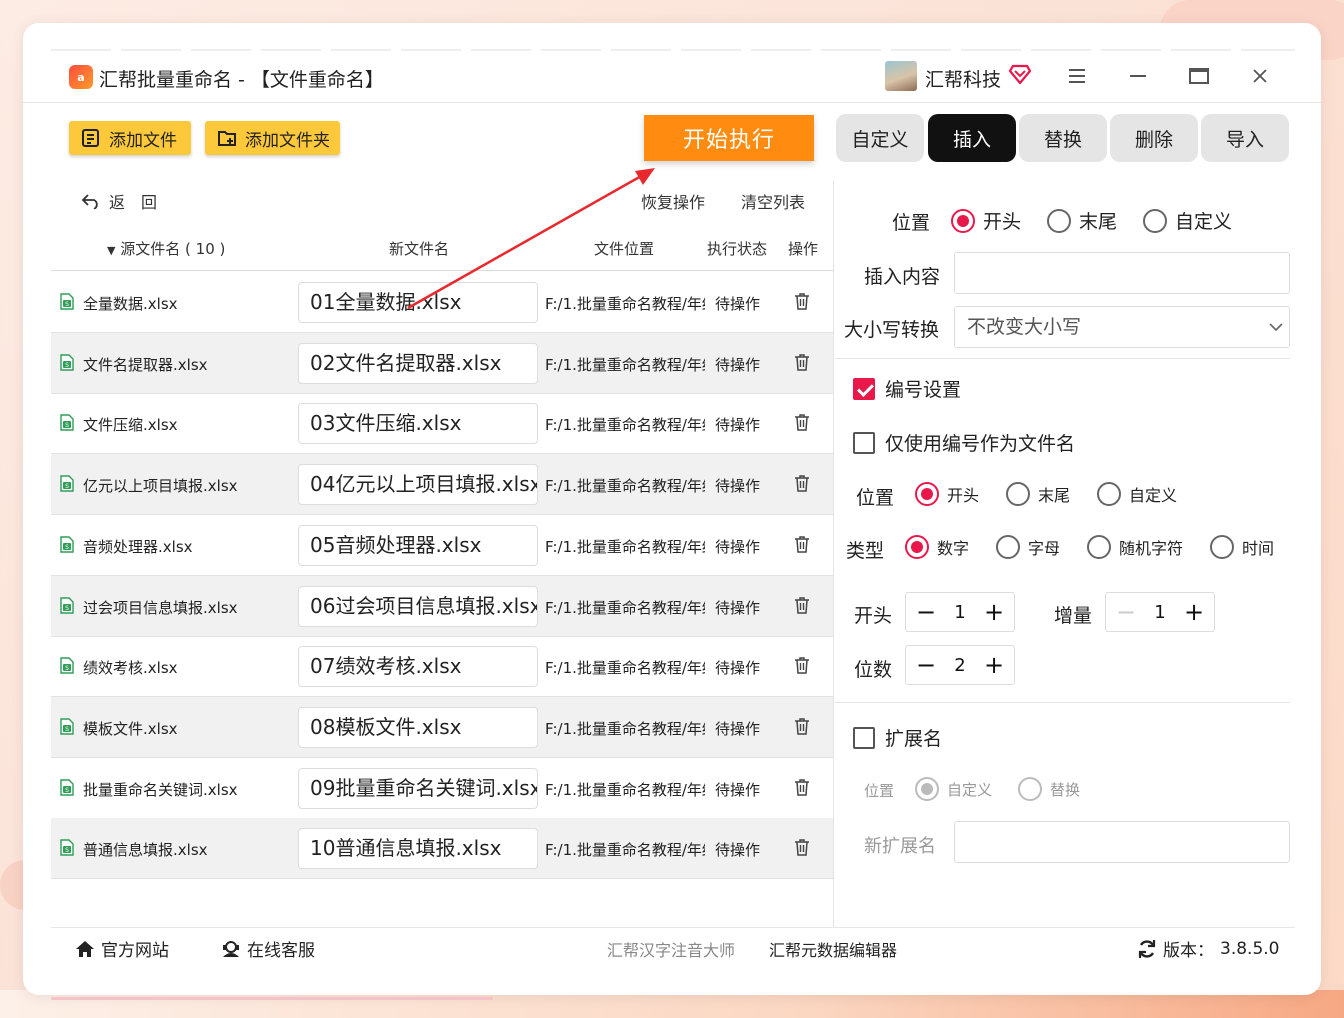 The width and height of the screenshot is (1344, 1018). I want to click on tab-replace: 替换, so click(1063, 138).